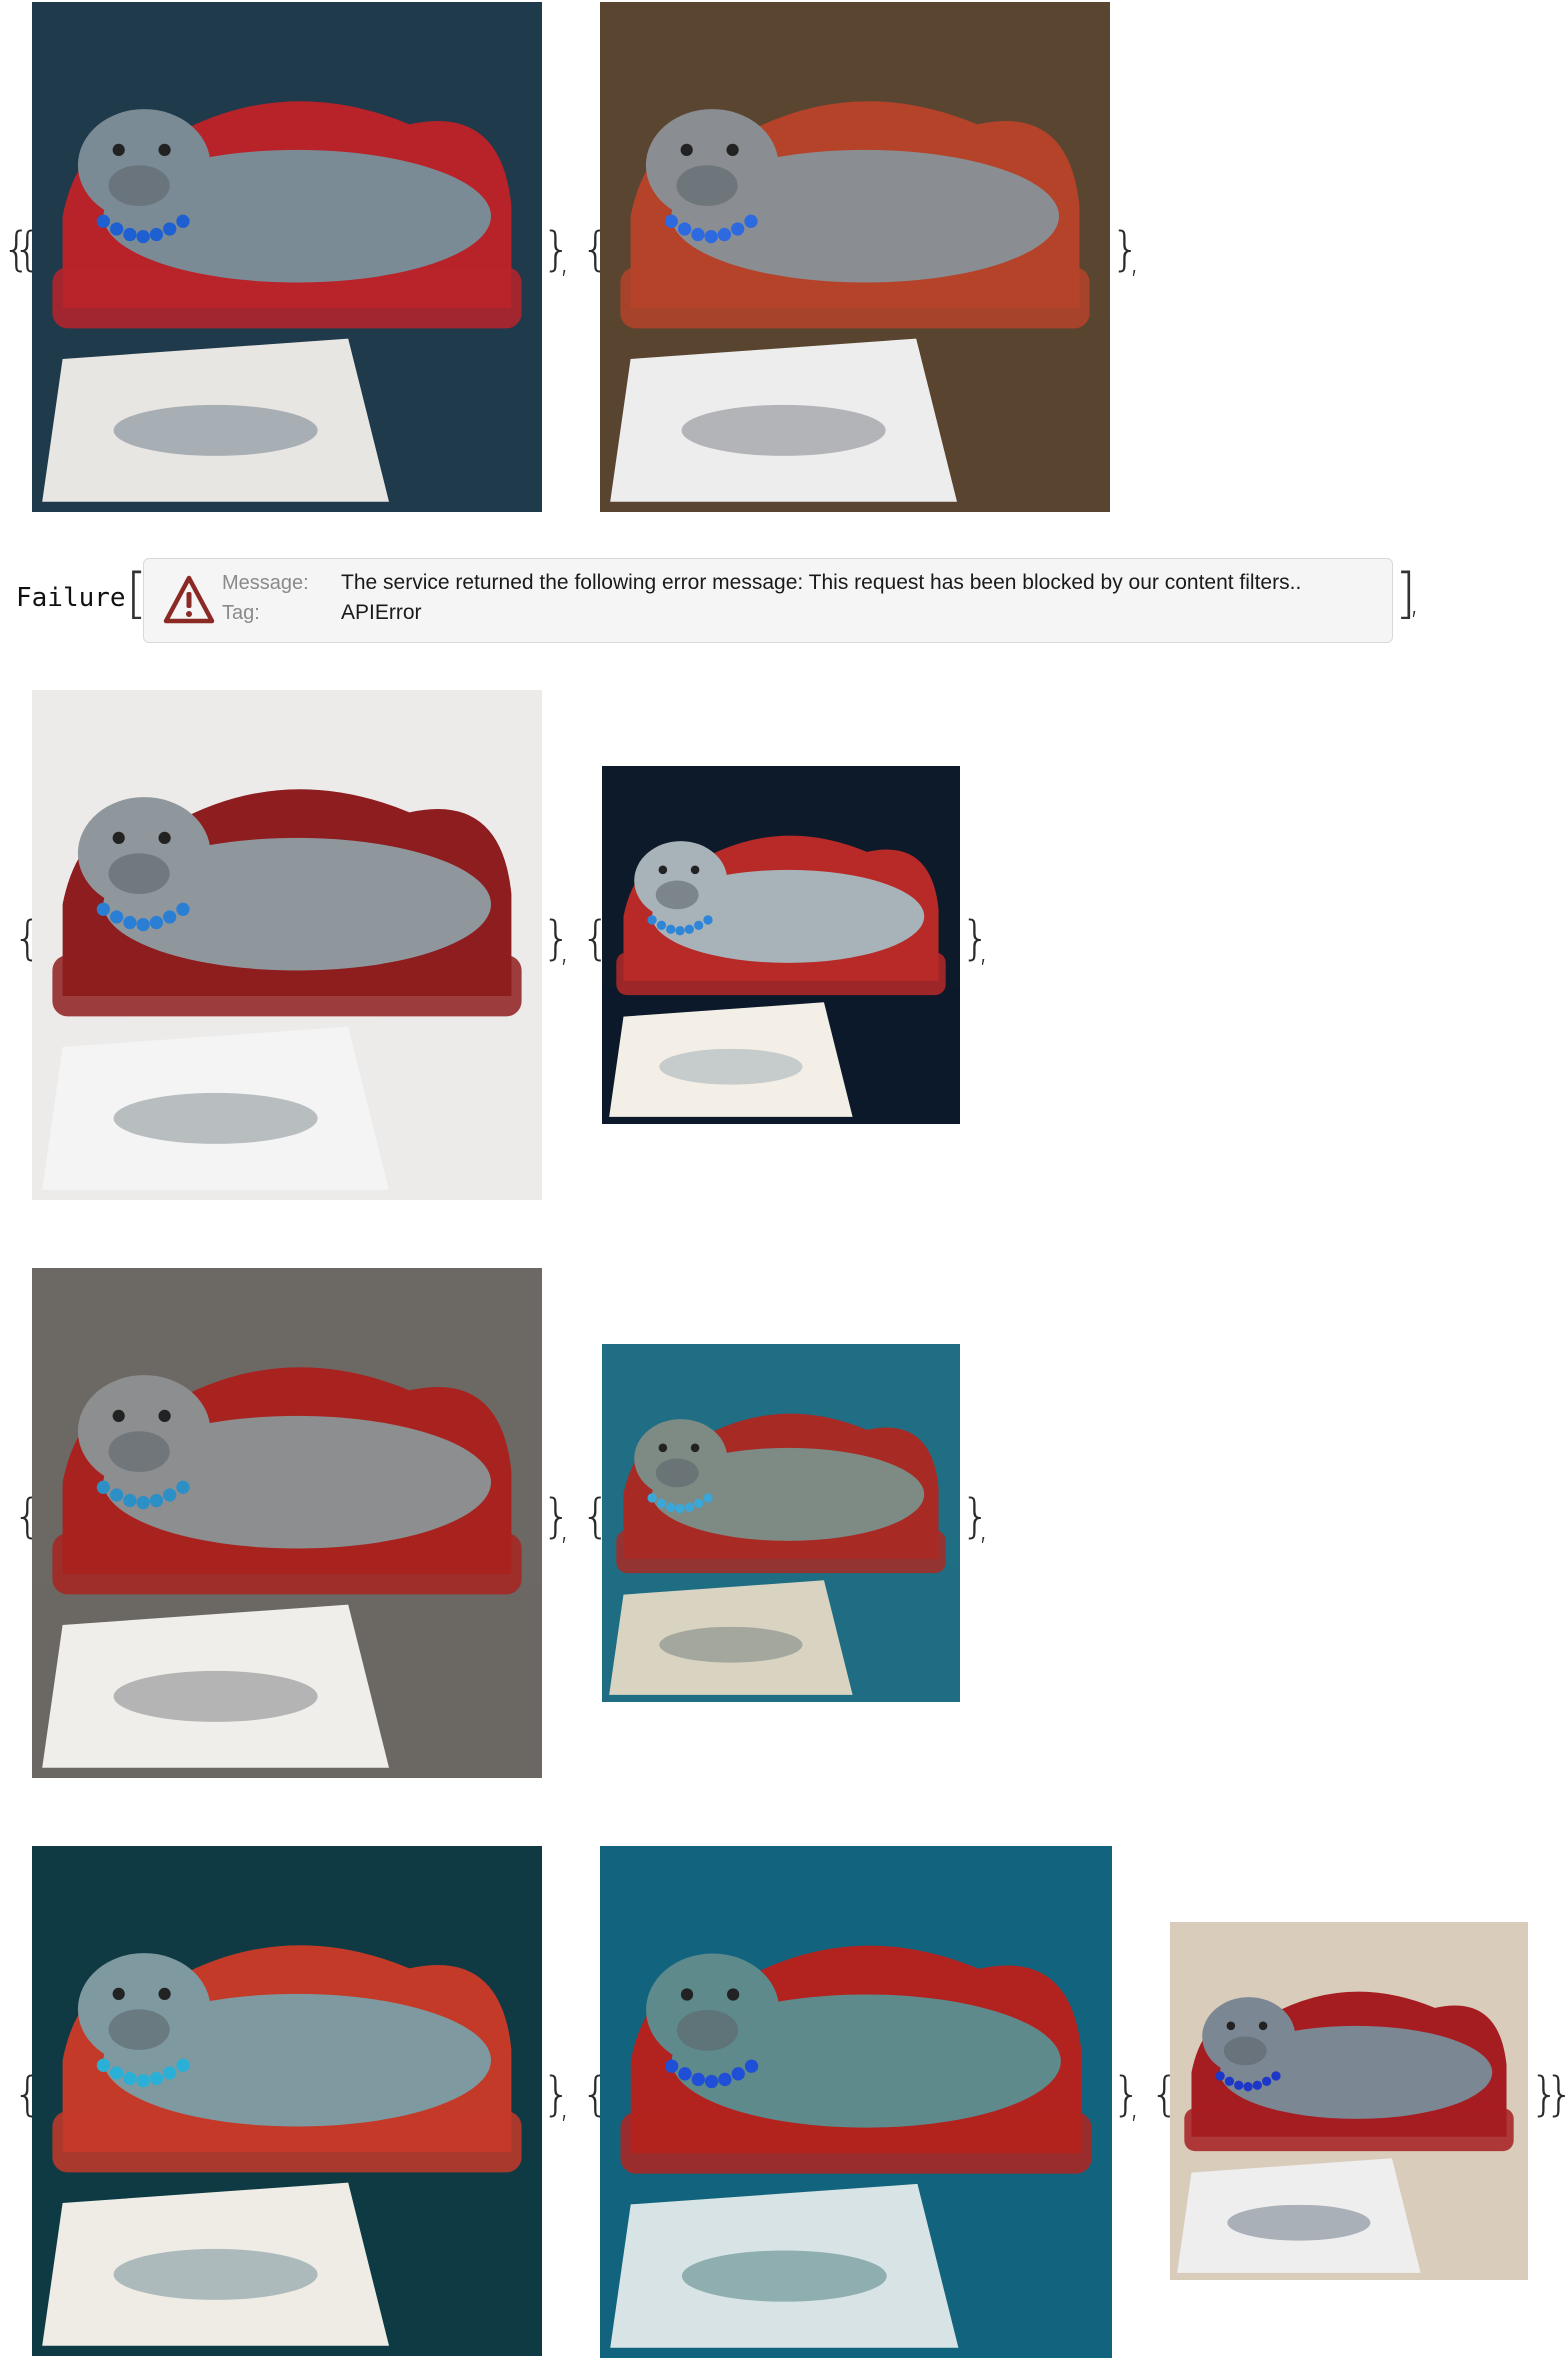  What do you see at coordinates (287, 945) in the screenshot?
I see `generated-image-manatee-sofa-walrus-artist-easel` at bounding box center [287, 945].